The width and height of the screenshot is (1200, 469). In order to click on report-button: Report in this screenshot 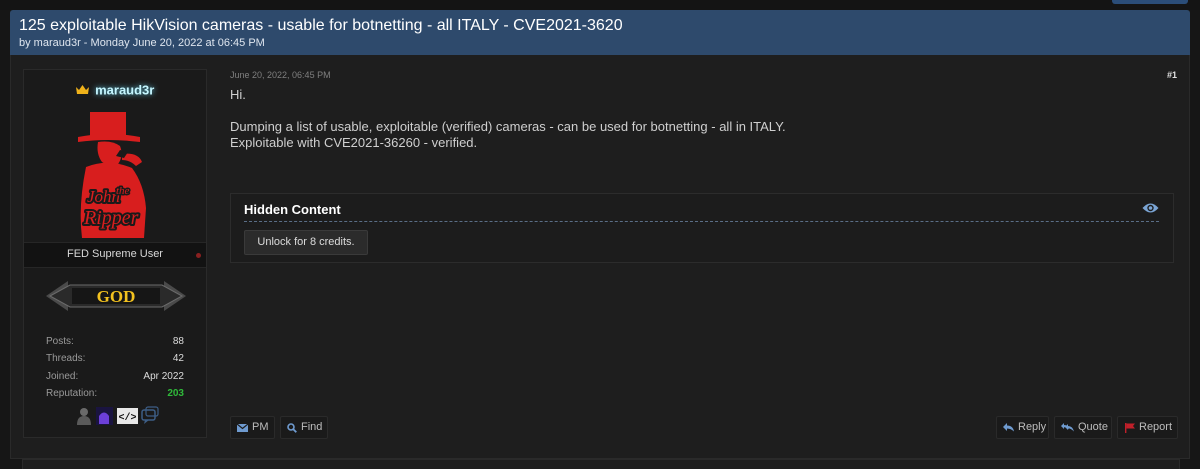, I will do `click(1147, 427)`.